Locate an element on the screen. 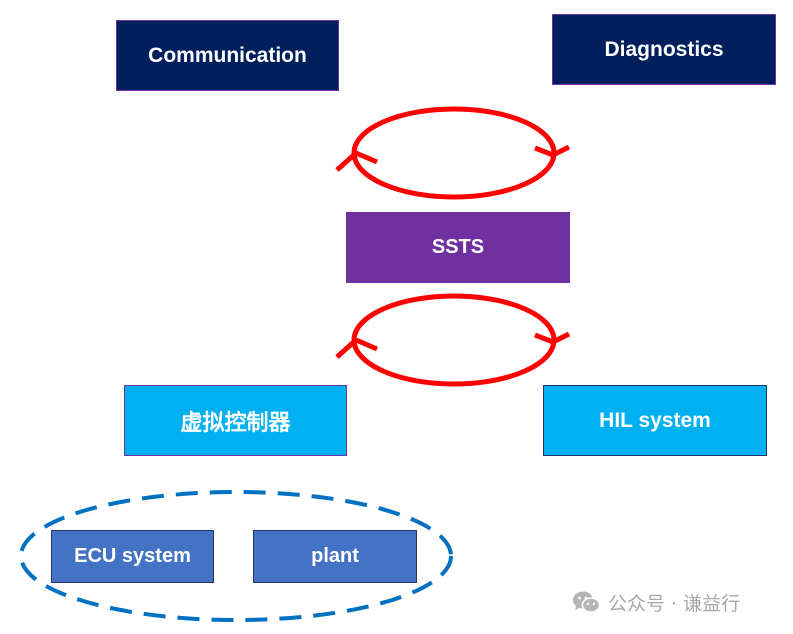 The image size is (793, 634). hil-system-node: HIL system is located at coordinates (655, 420).